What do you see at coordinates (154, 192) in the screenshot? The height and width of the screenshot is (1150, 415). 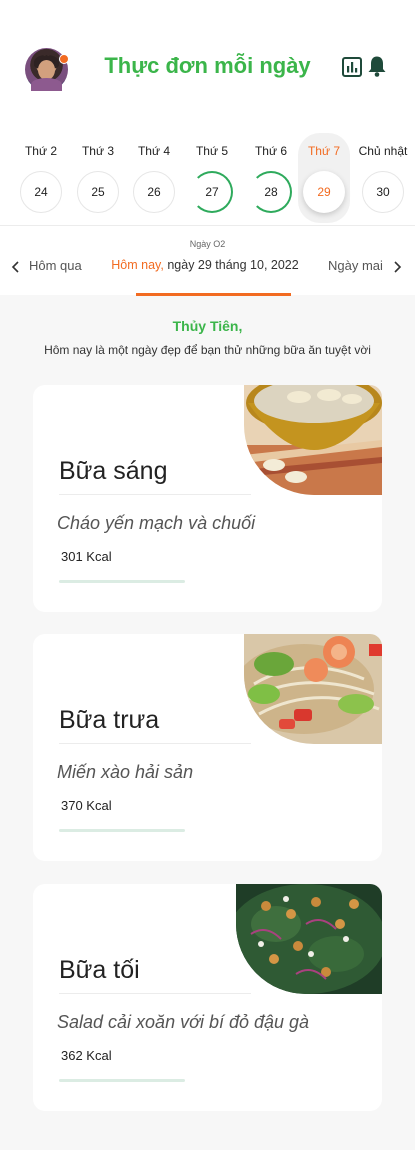 I see `day-date: 26` at bounding box center [154, 192].